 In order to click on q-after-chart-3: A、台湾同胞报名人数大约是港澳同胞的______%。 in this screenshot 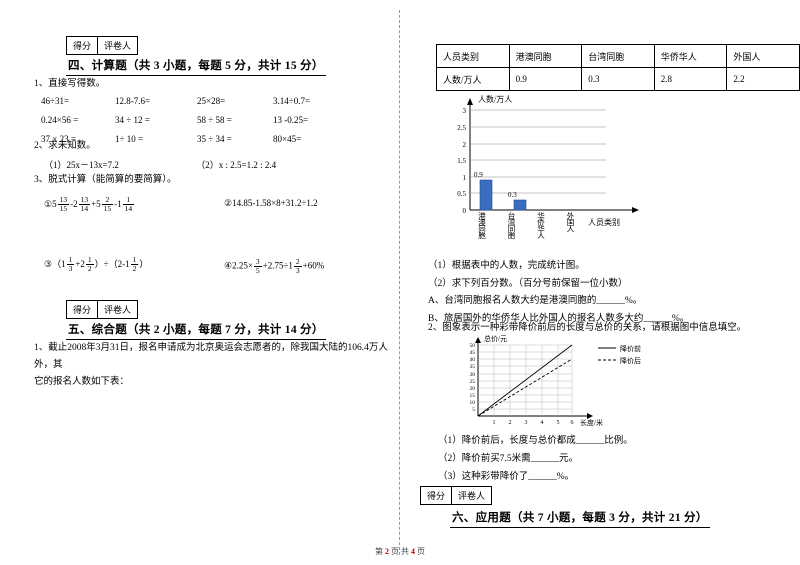, I will do `click(535, 301)`.